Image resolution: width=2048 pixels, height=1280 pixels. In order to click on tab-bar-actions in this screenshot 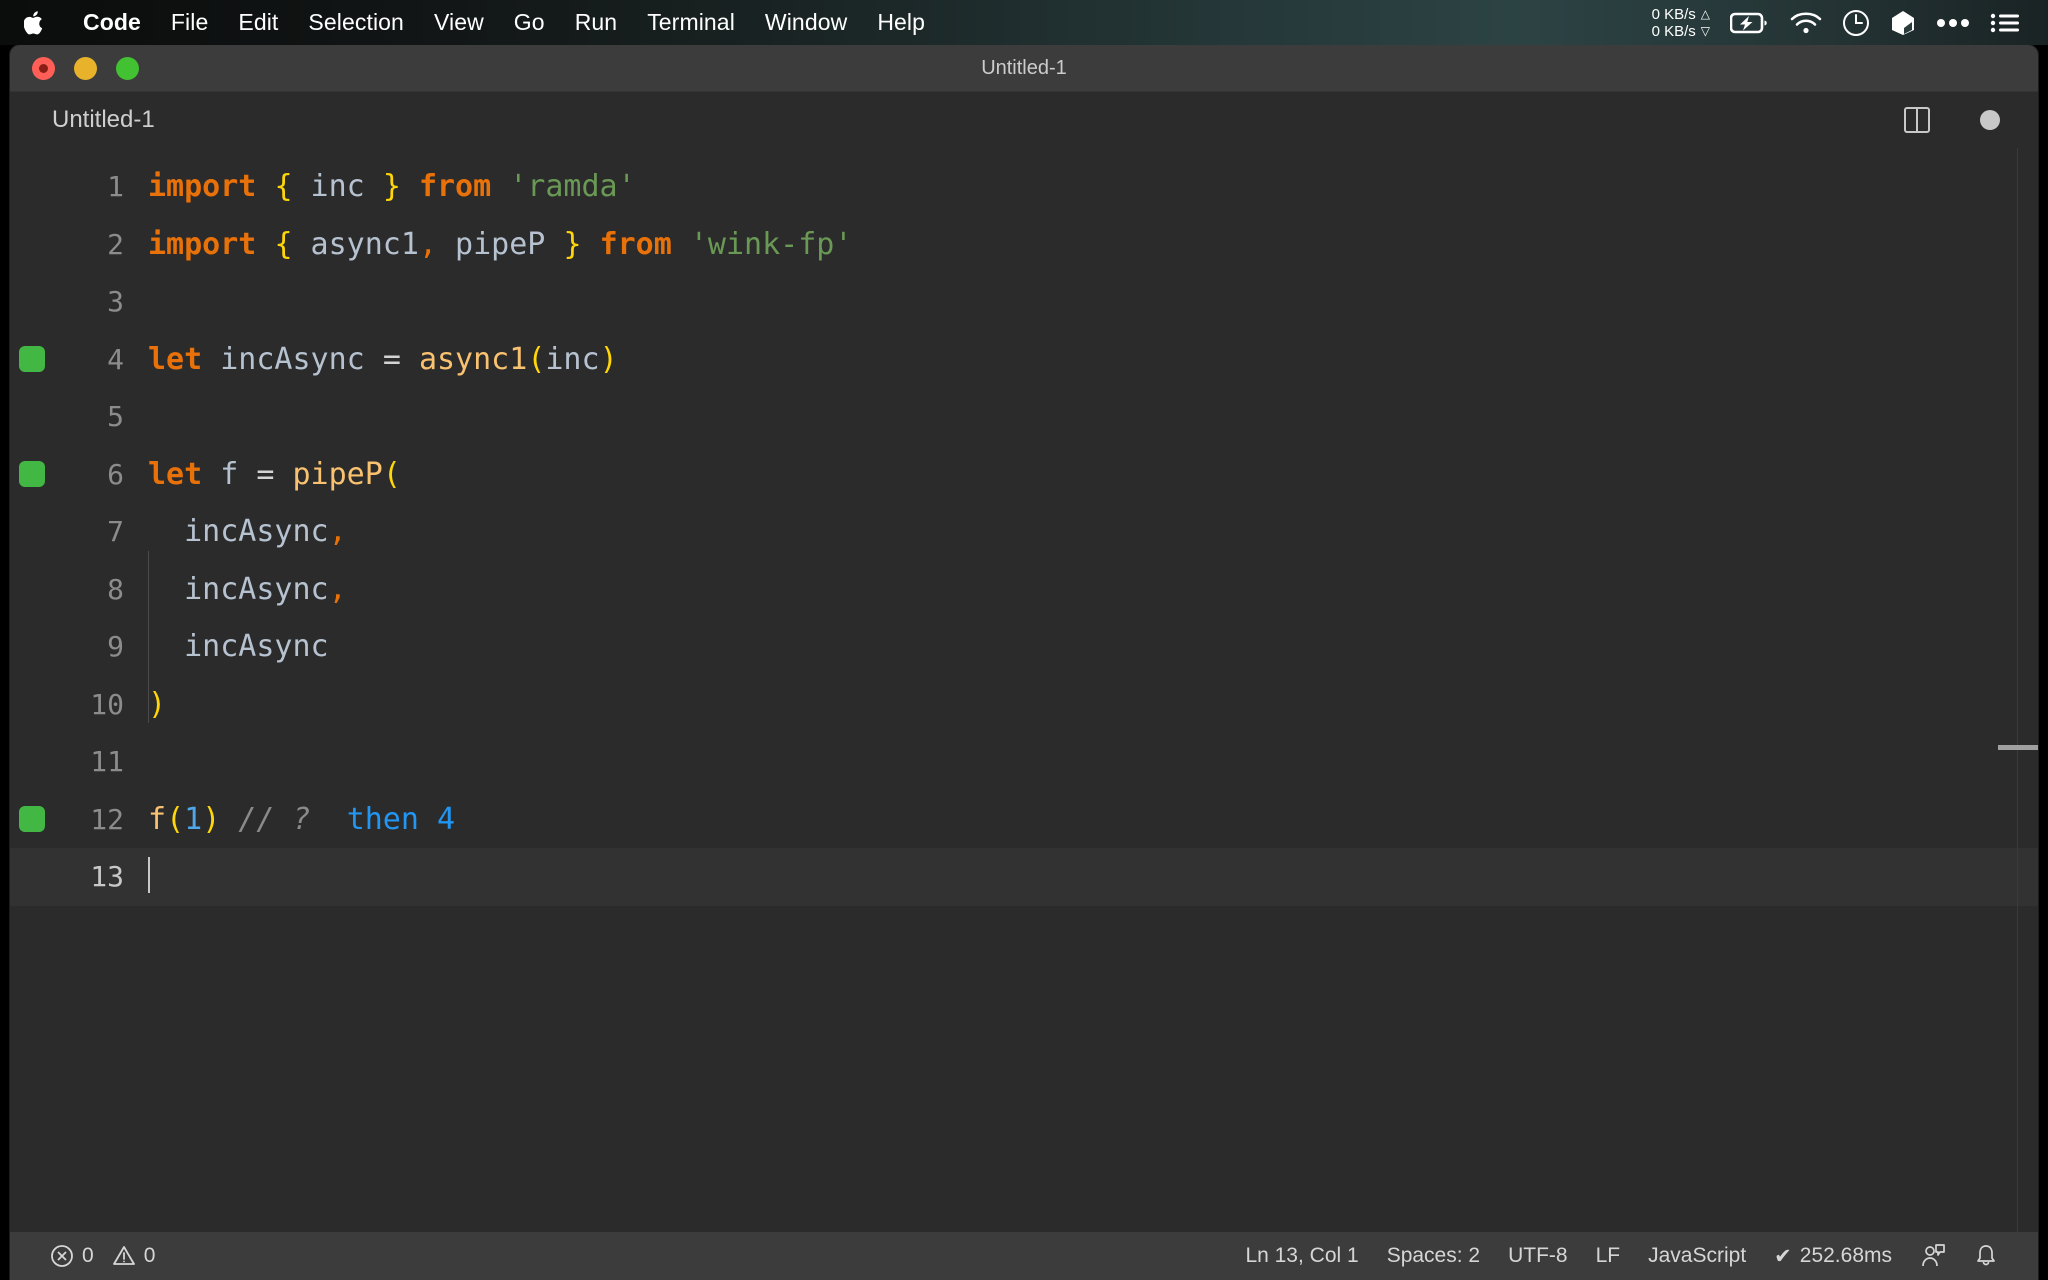, I will do `click(1971, 120)`.